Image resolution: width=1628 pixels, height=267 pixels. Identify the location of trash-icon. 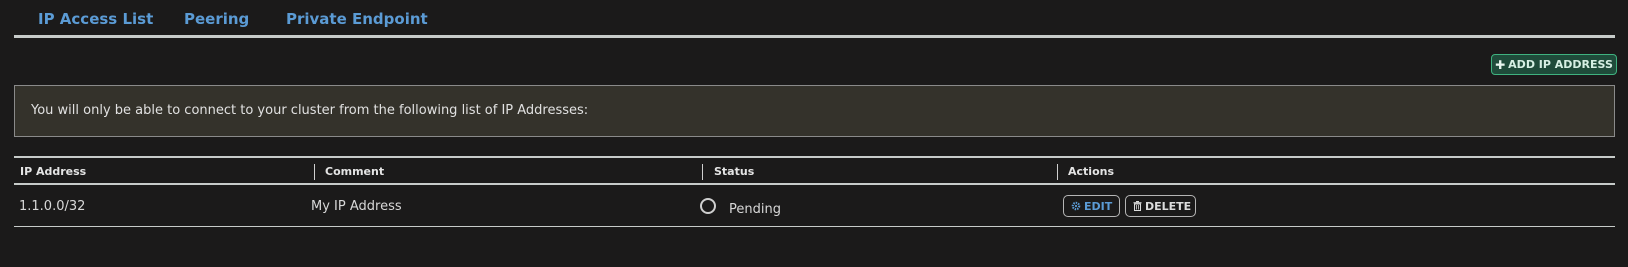
(1137, 206).